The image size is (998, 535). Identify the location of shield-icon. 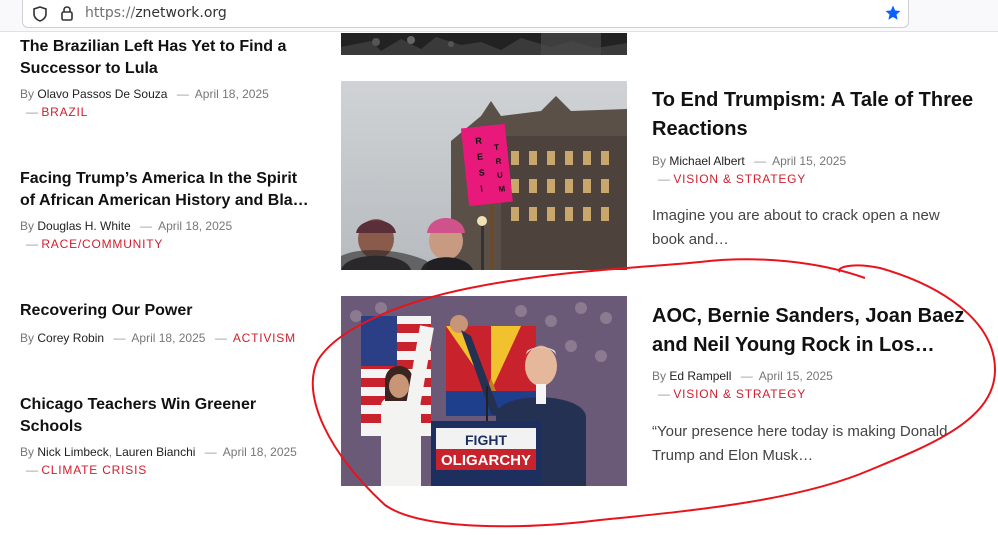
(40, 14).